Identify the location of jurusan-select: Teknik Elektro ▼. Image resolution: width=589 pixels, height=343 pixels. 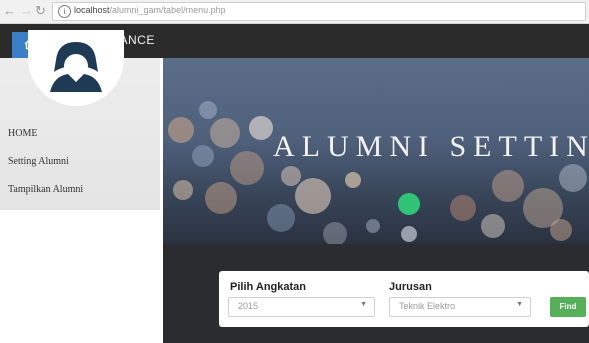
(460, 307).